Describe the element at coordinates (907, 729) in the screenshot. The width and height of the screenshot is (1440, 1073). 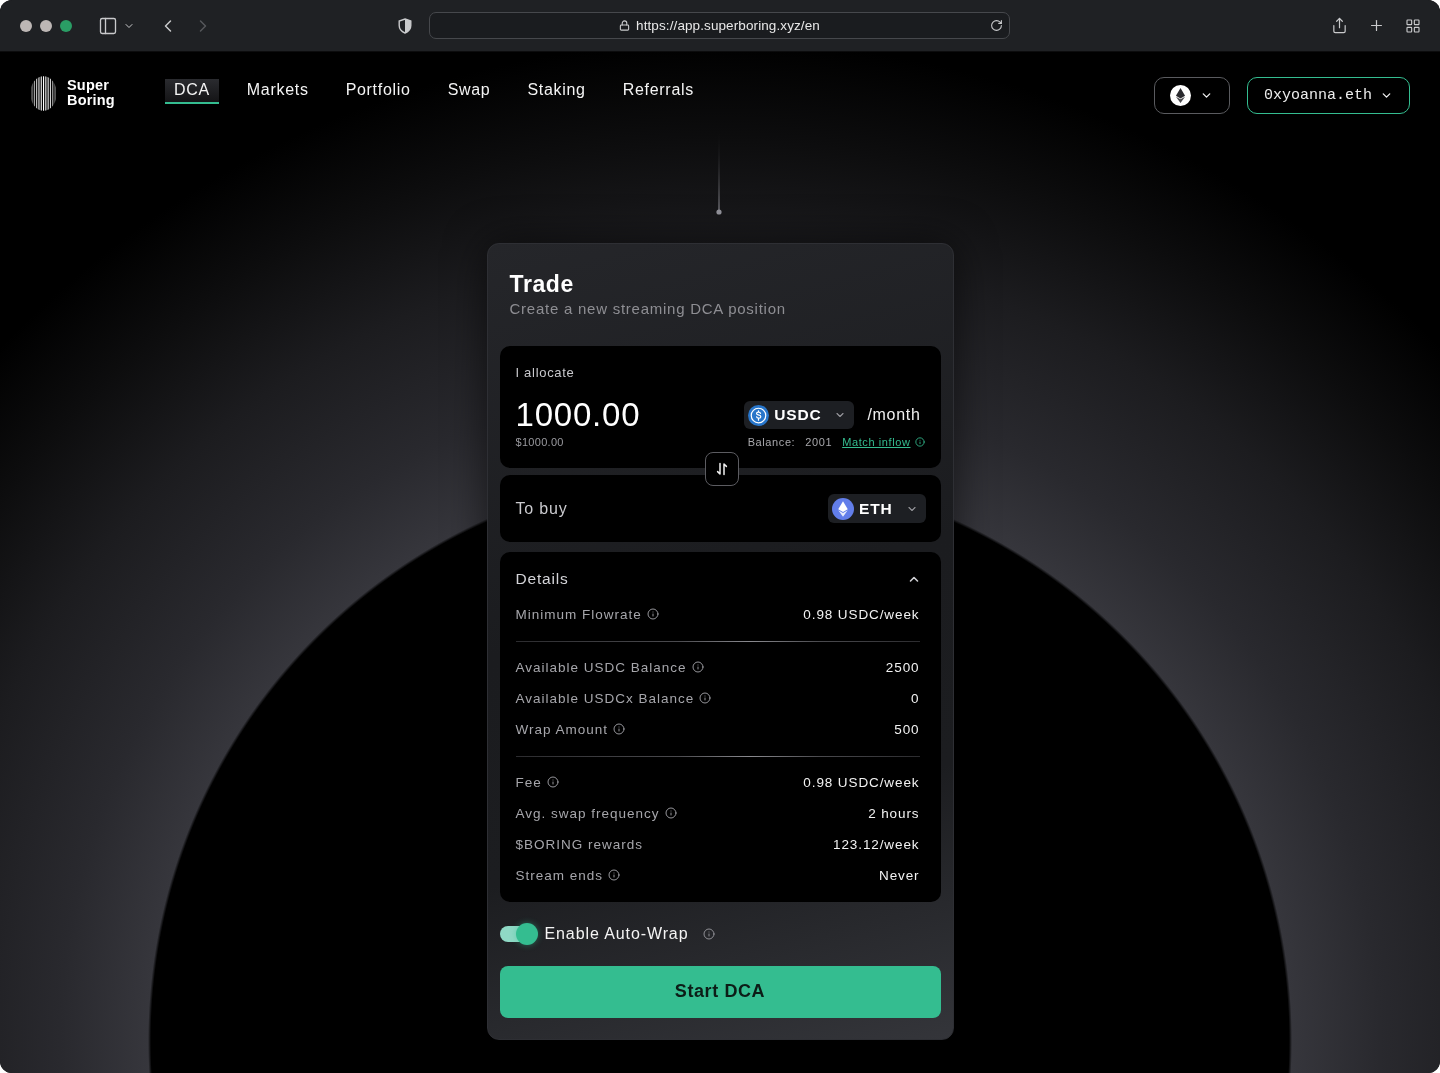
I see `detail-value: 500` at that location.